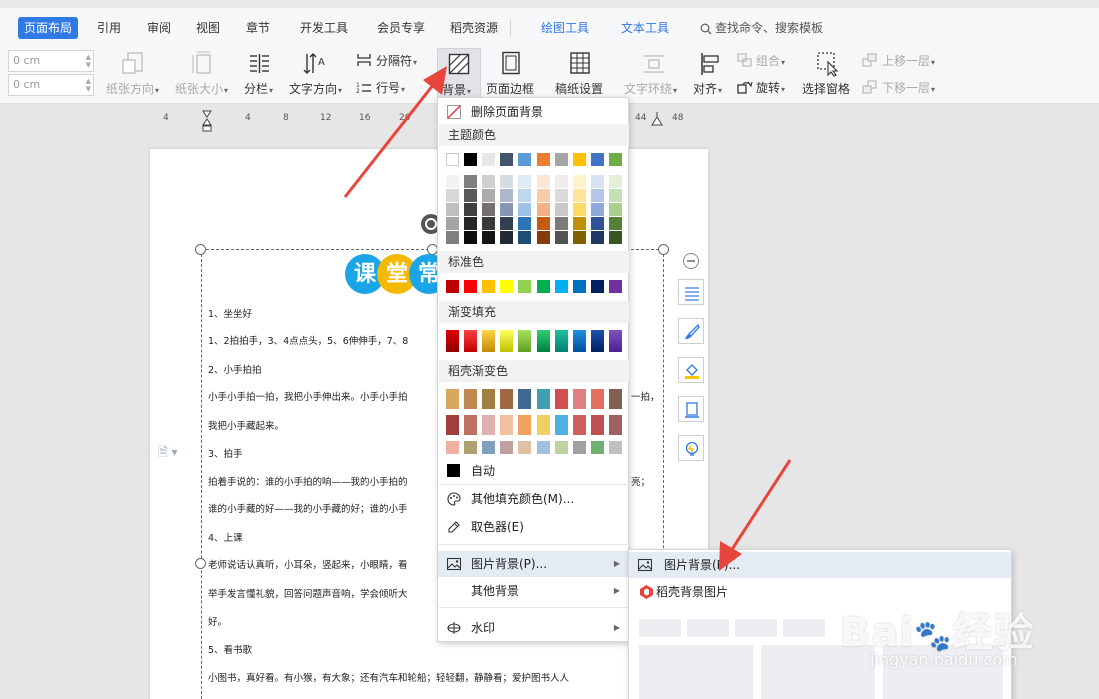  What do you see at coordinates (168, 453) in the screenshot?
I see `document-outline-icon: 🗎 ▾` at bounding box center [168, 453].